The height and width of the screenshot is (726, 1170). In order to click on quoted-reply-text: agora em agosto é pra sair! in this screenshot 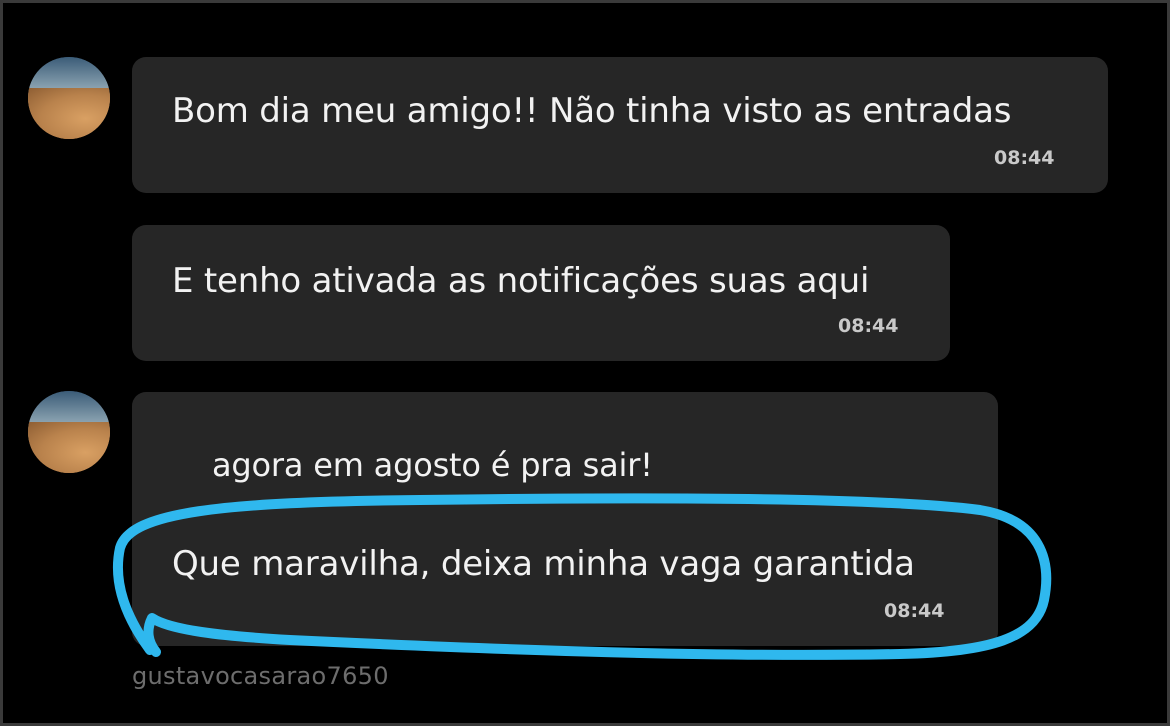, I will do `click(432, 465)`.